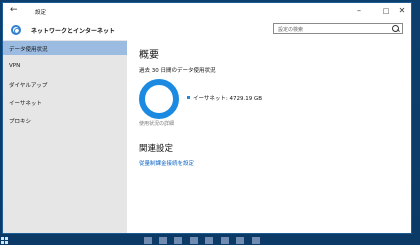 This screenshot has height=245, width=420. Describe the element at coordinates (5, 240) in the screenshot. I see `start-icon` at that location.